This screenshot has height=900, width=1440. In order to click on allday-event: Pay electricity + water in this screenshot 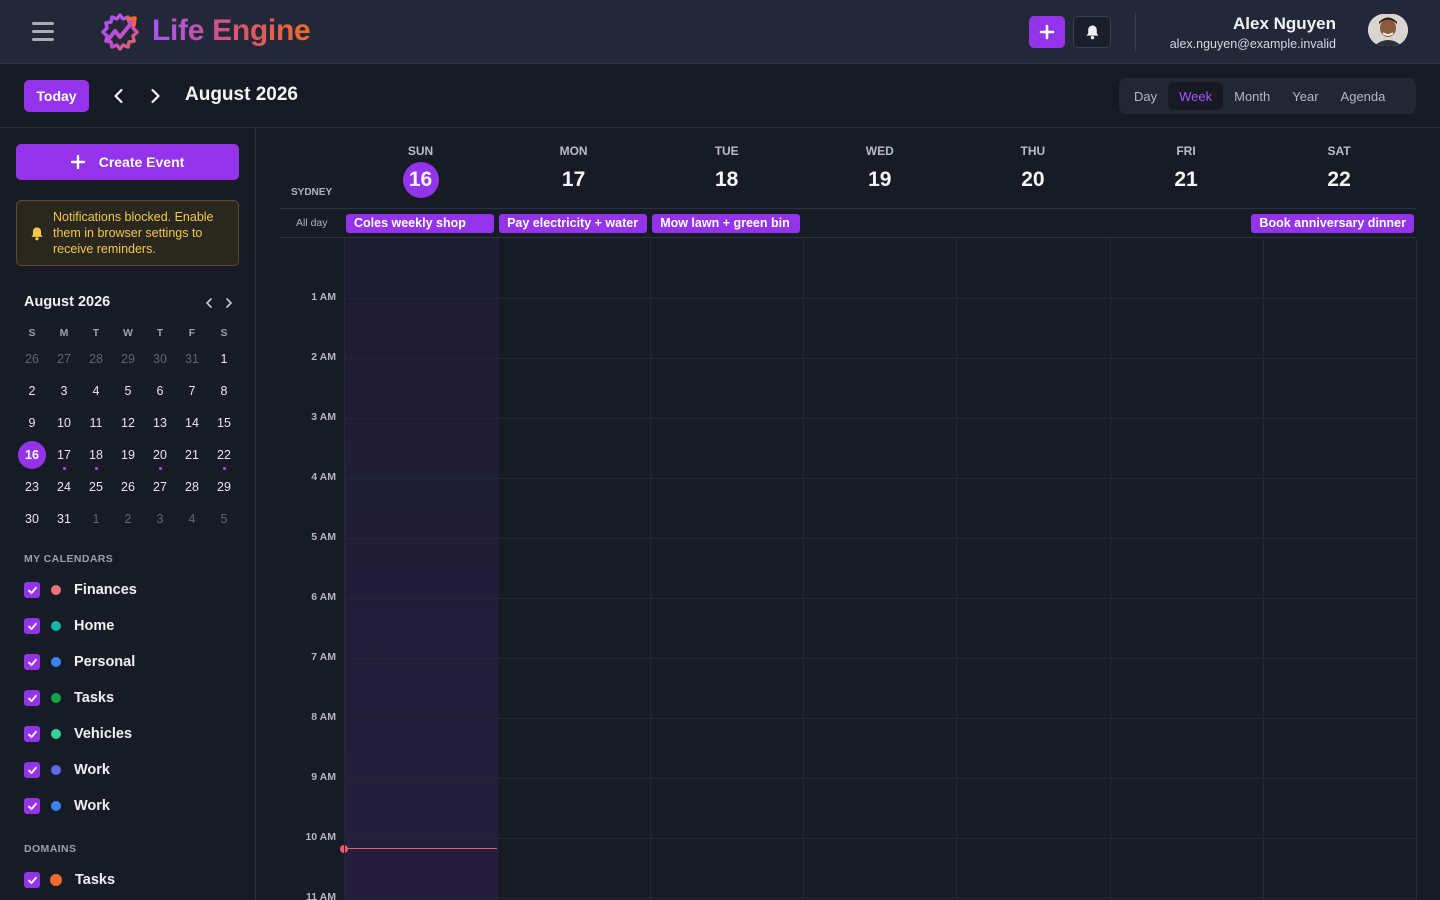, I will do `click(573, 223)`.